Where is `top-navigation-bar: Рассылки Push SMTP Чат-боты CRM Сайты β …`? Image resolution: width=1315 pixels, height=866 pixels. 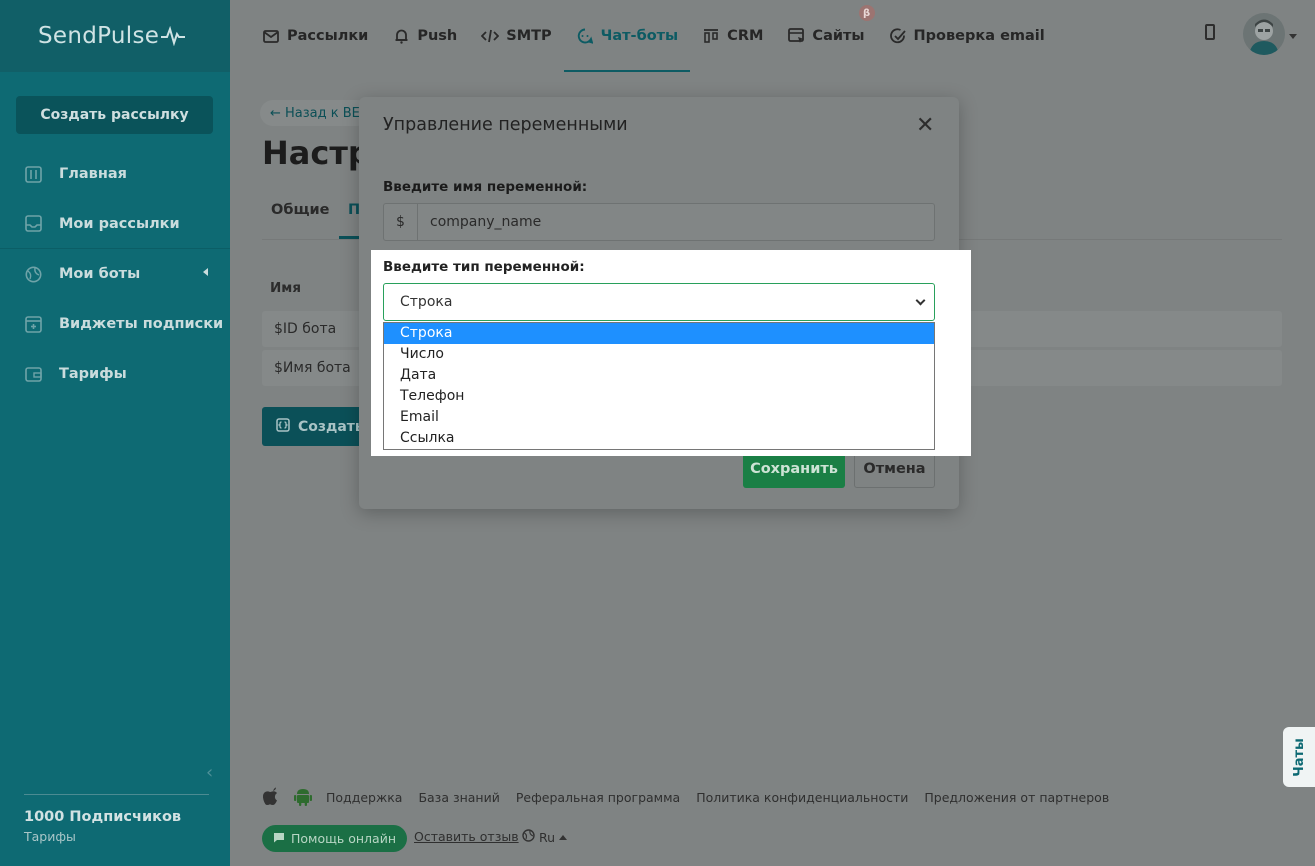
top-navigation-bar: Рассылки Push SMTP Чат-боты CRM Сайты β … is located at coordinates (772, 36).